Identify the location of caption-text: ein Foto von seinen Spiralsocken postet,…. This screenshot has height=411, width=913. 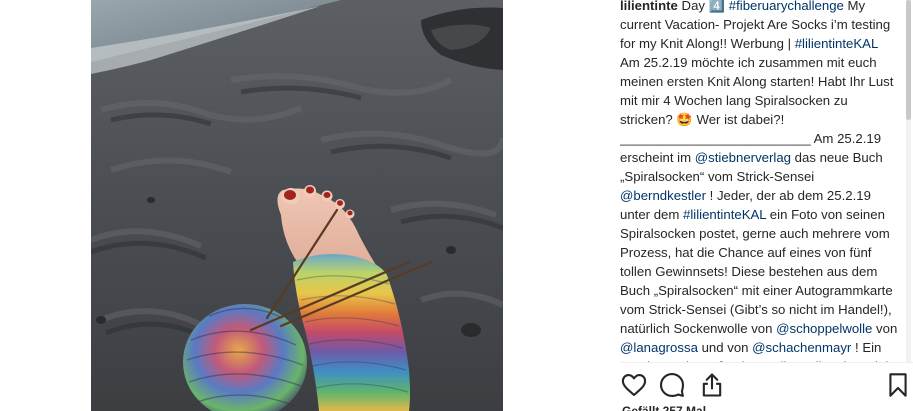
(756, 271).